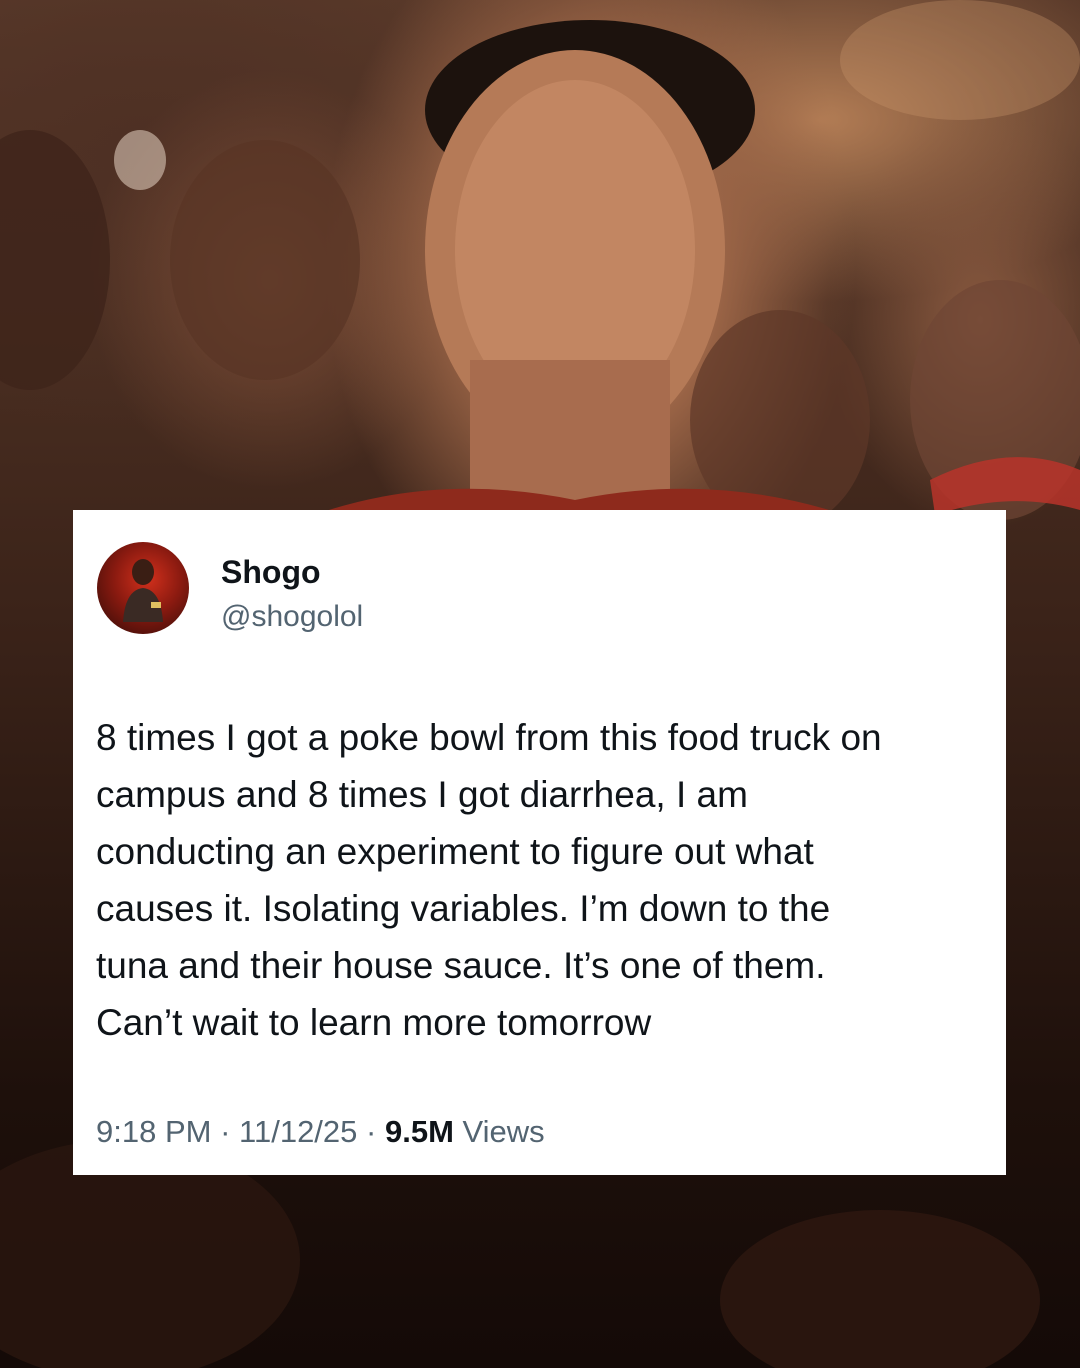 The image size is (1080, 1368). I want to click on author-display-name: Shogo, so click(271, 572).